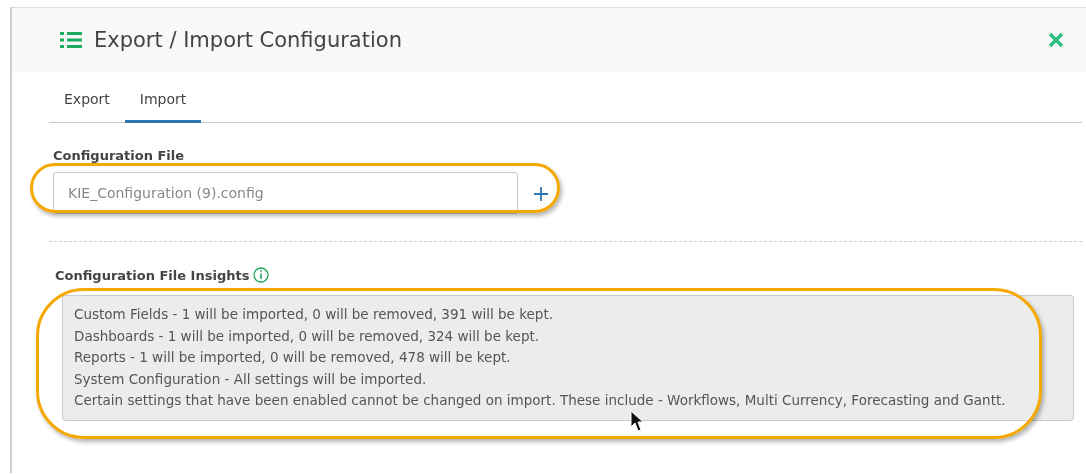 The height and width of the screenshot is (474, 1086). What do you see at coordinates (540, 400) in the screenshot?
I see `insight-line: Certain settings that have been enabled cannot be changed on import. These include - Workflows, Multi Currency, Forecasting and Gantt.` at bounding box center [540, 400].